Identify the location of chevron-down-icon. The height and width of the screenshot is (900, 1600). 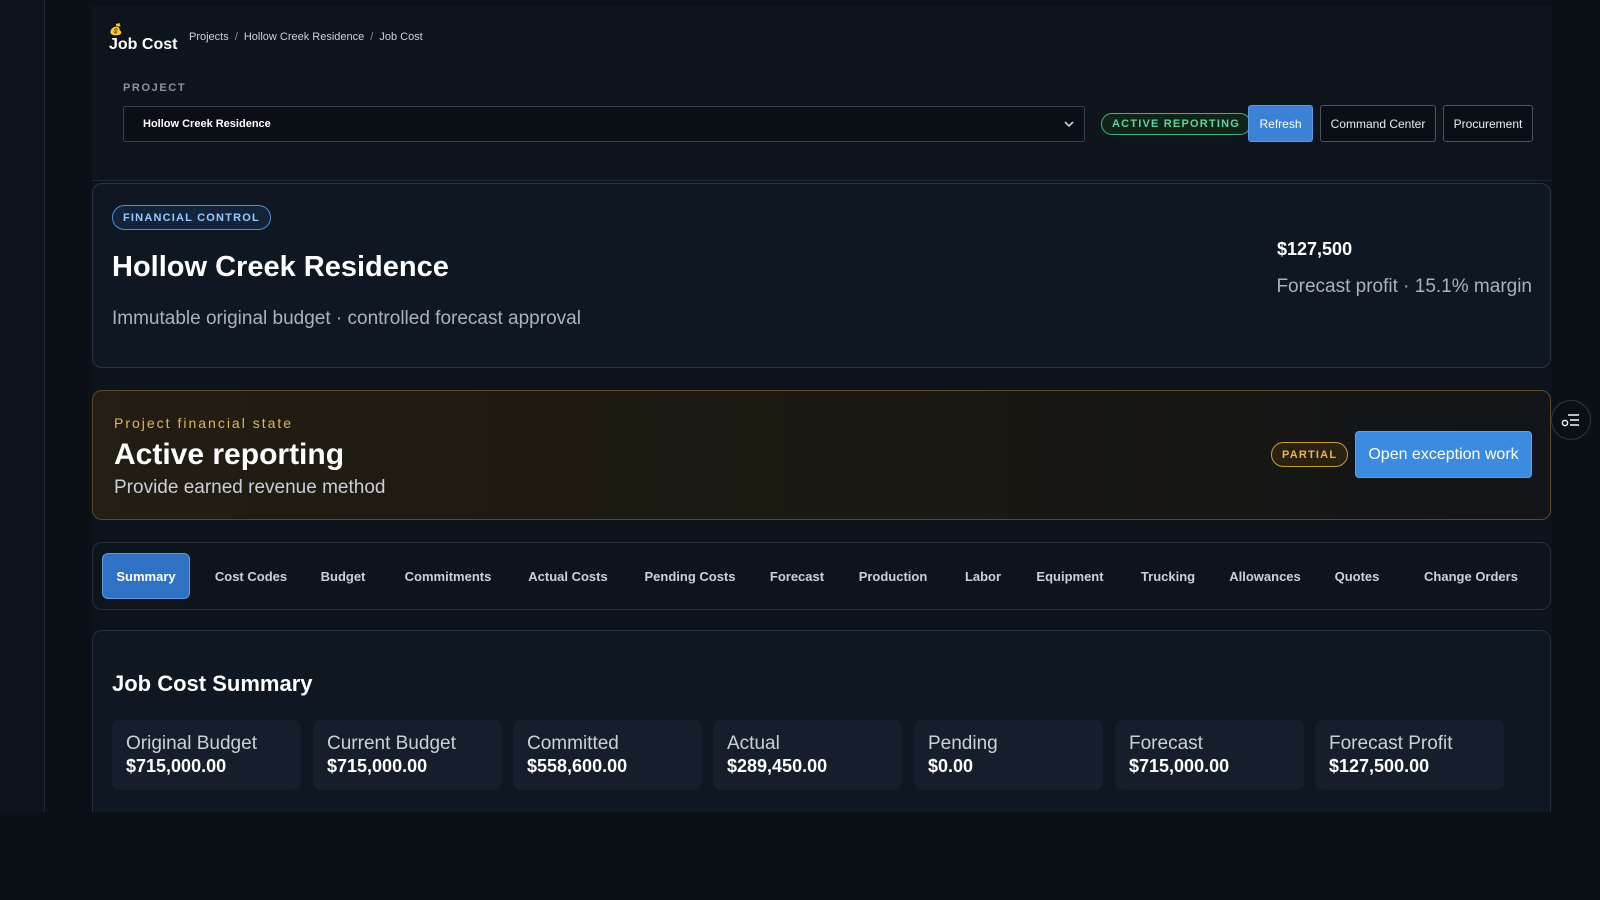
(1069, 124).